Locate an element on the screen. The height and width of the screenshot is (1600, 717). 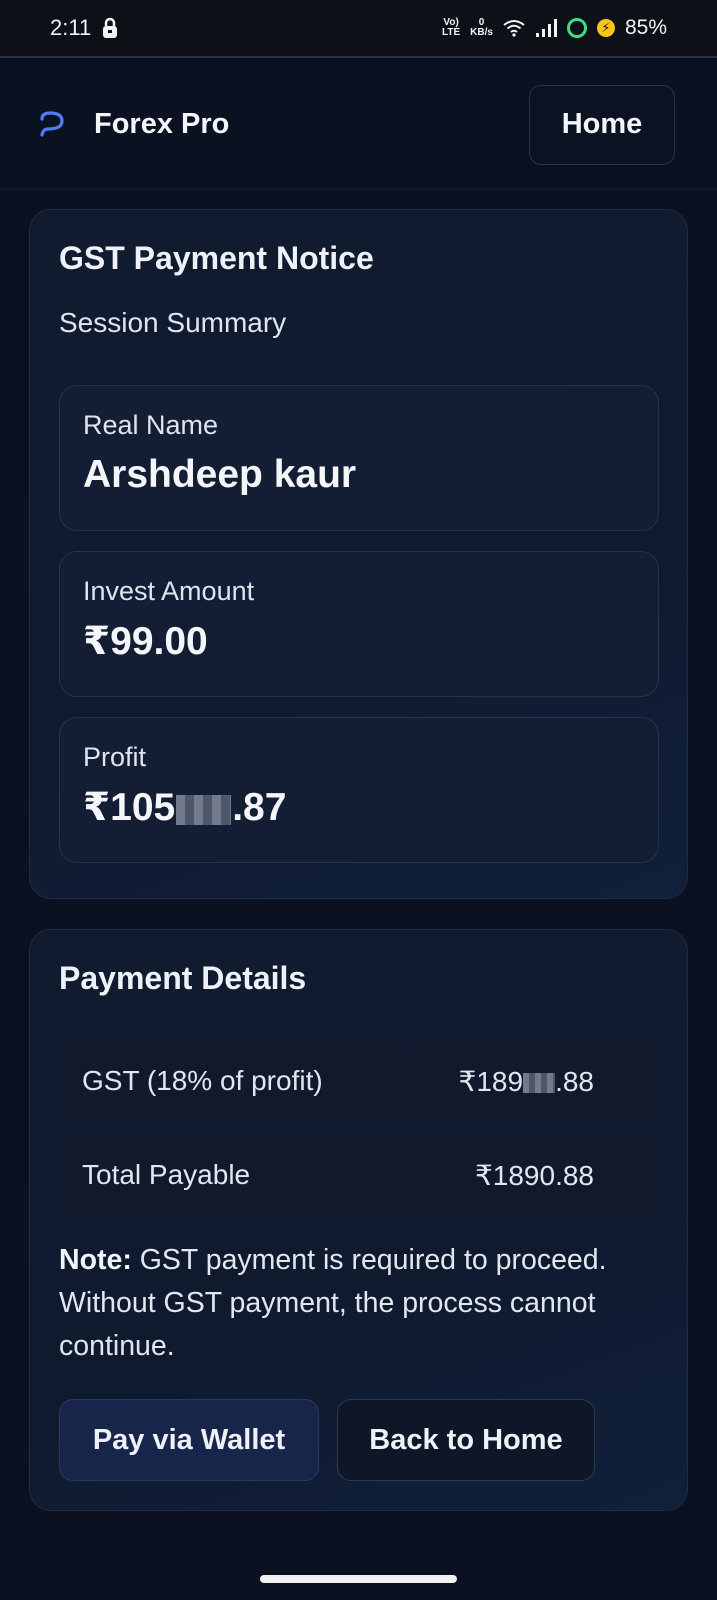
brand-logo-icon is located at coordinates (52, 123).